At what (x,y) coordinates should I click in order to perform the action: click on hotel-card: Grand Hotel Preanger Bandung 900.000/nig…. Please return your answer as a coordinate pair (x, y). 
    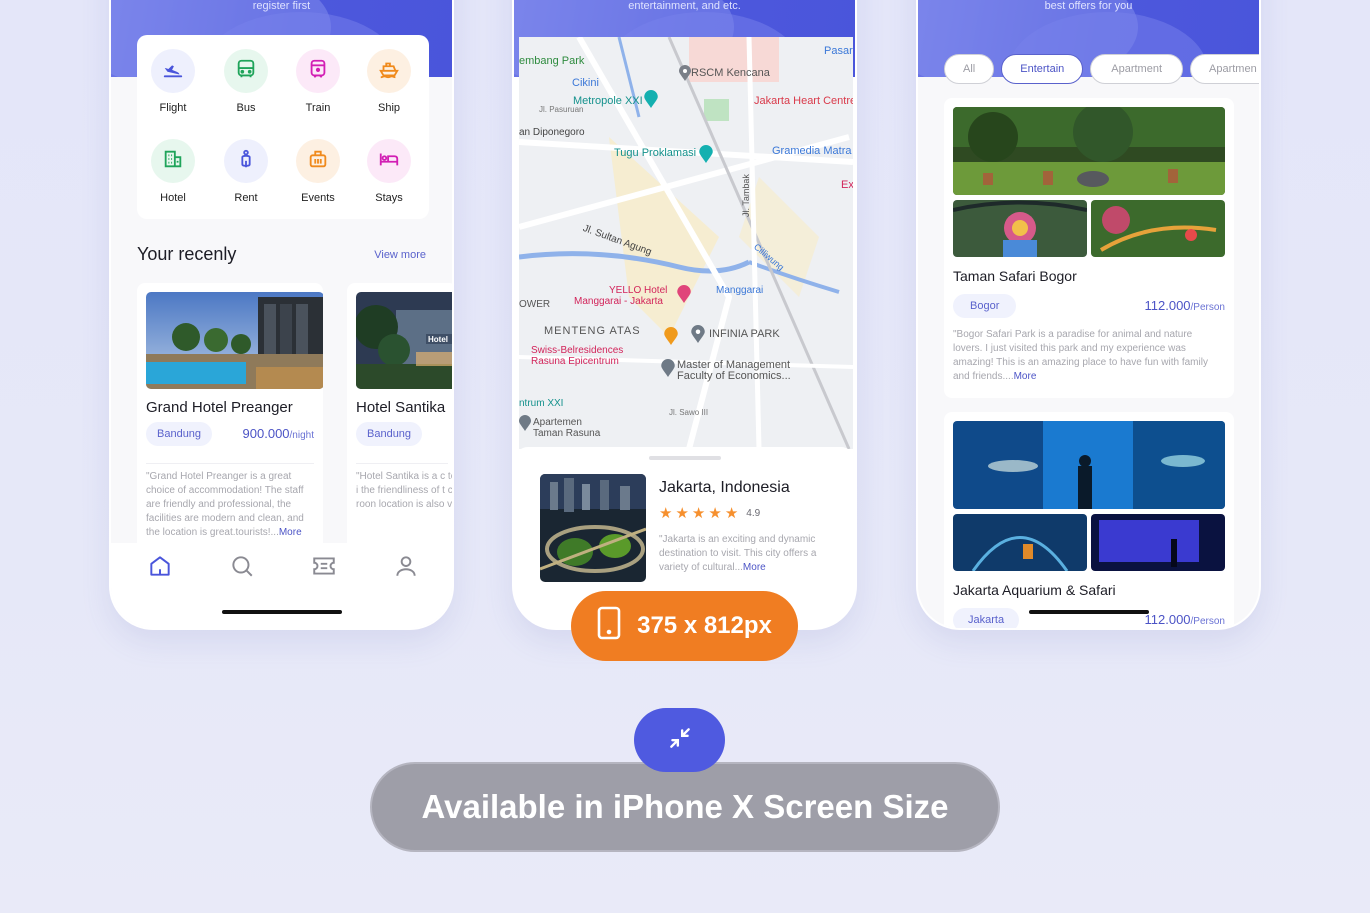
    Looking at the image, I should click on (230, 418).